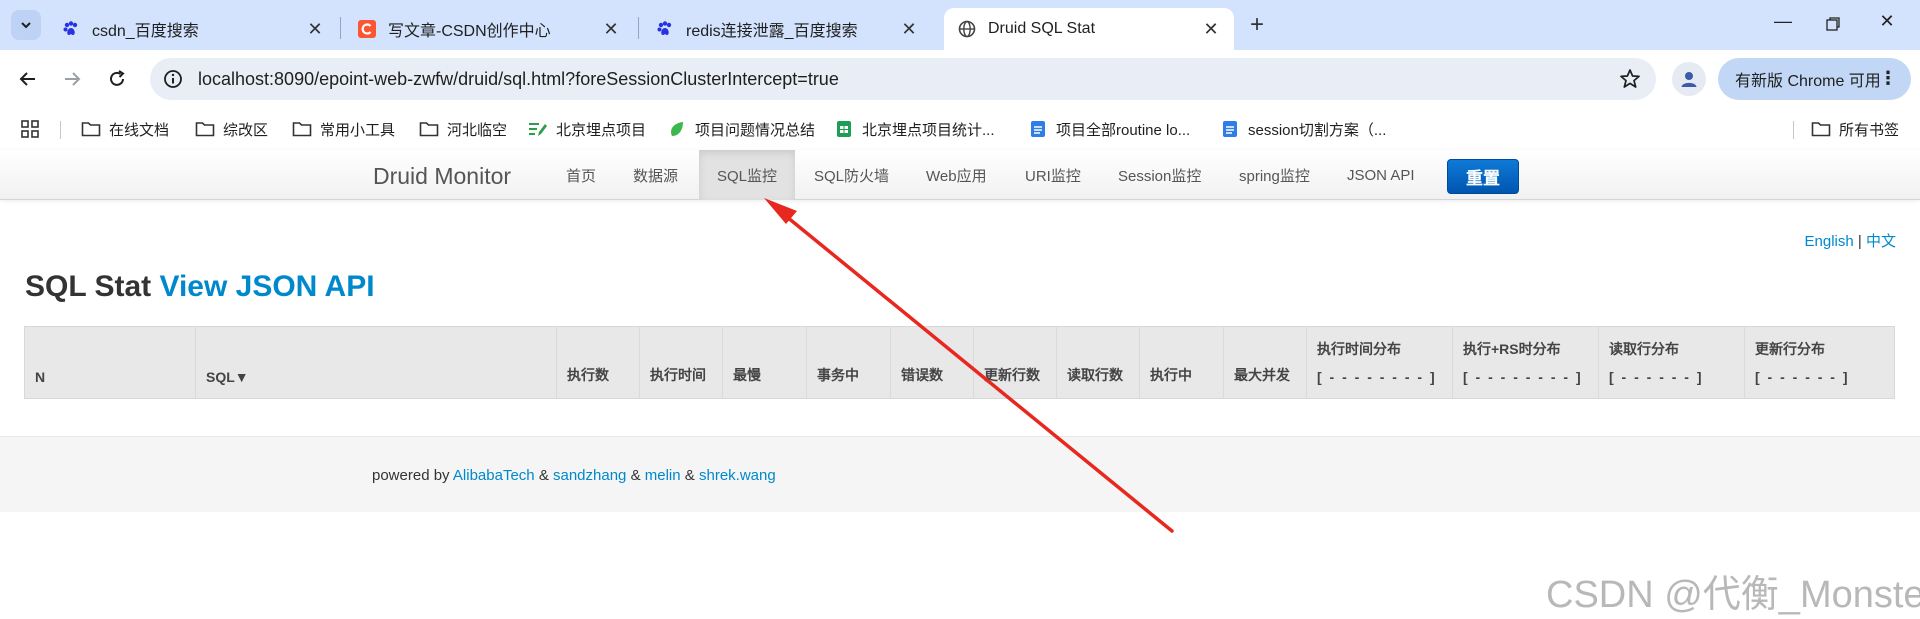  Describe the element at coordinates (851, 175) in the screenshot. I see `nav-sql-firewall: SQL防火墙` at that location.